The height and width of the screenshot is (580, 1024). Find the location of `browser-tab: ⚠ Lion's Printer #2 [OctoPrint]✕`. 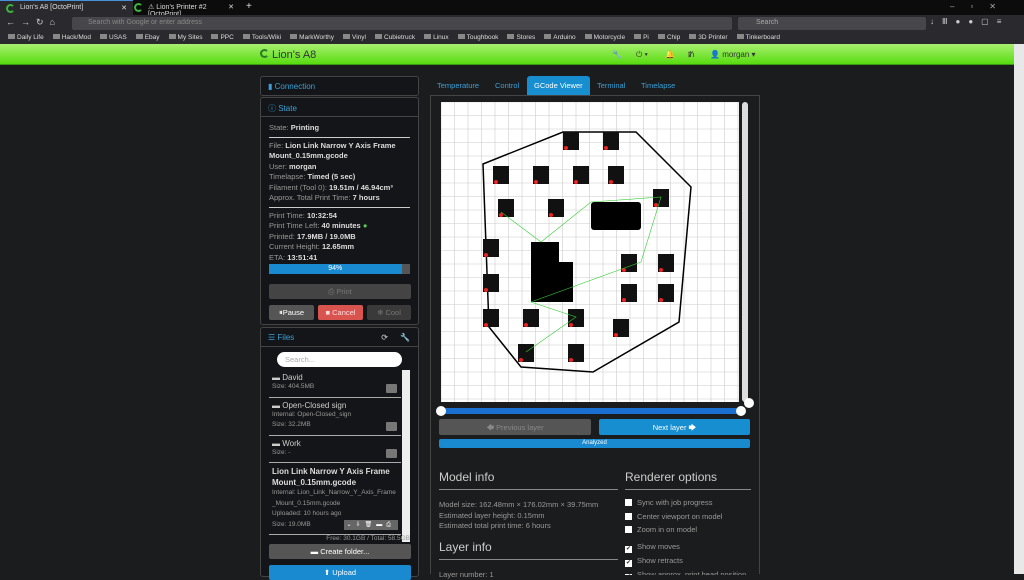

browser-tab: ⚠ Lion's Printer #2 [OctoPrint]✕ is located at coordinates (184, 7).